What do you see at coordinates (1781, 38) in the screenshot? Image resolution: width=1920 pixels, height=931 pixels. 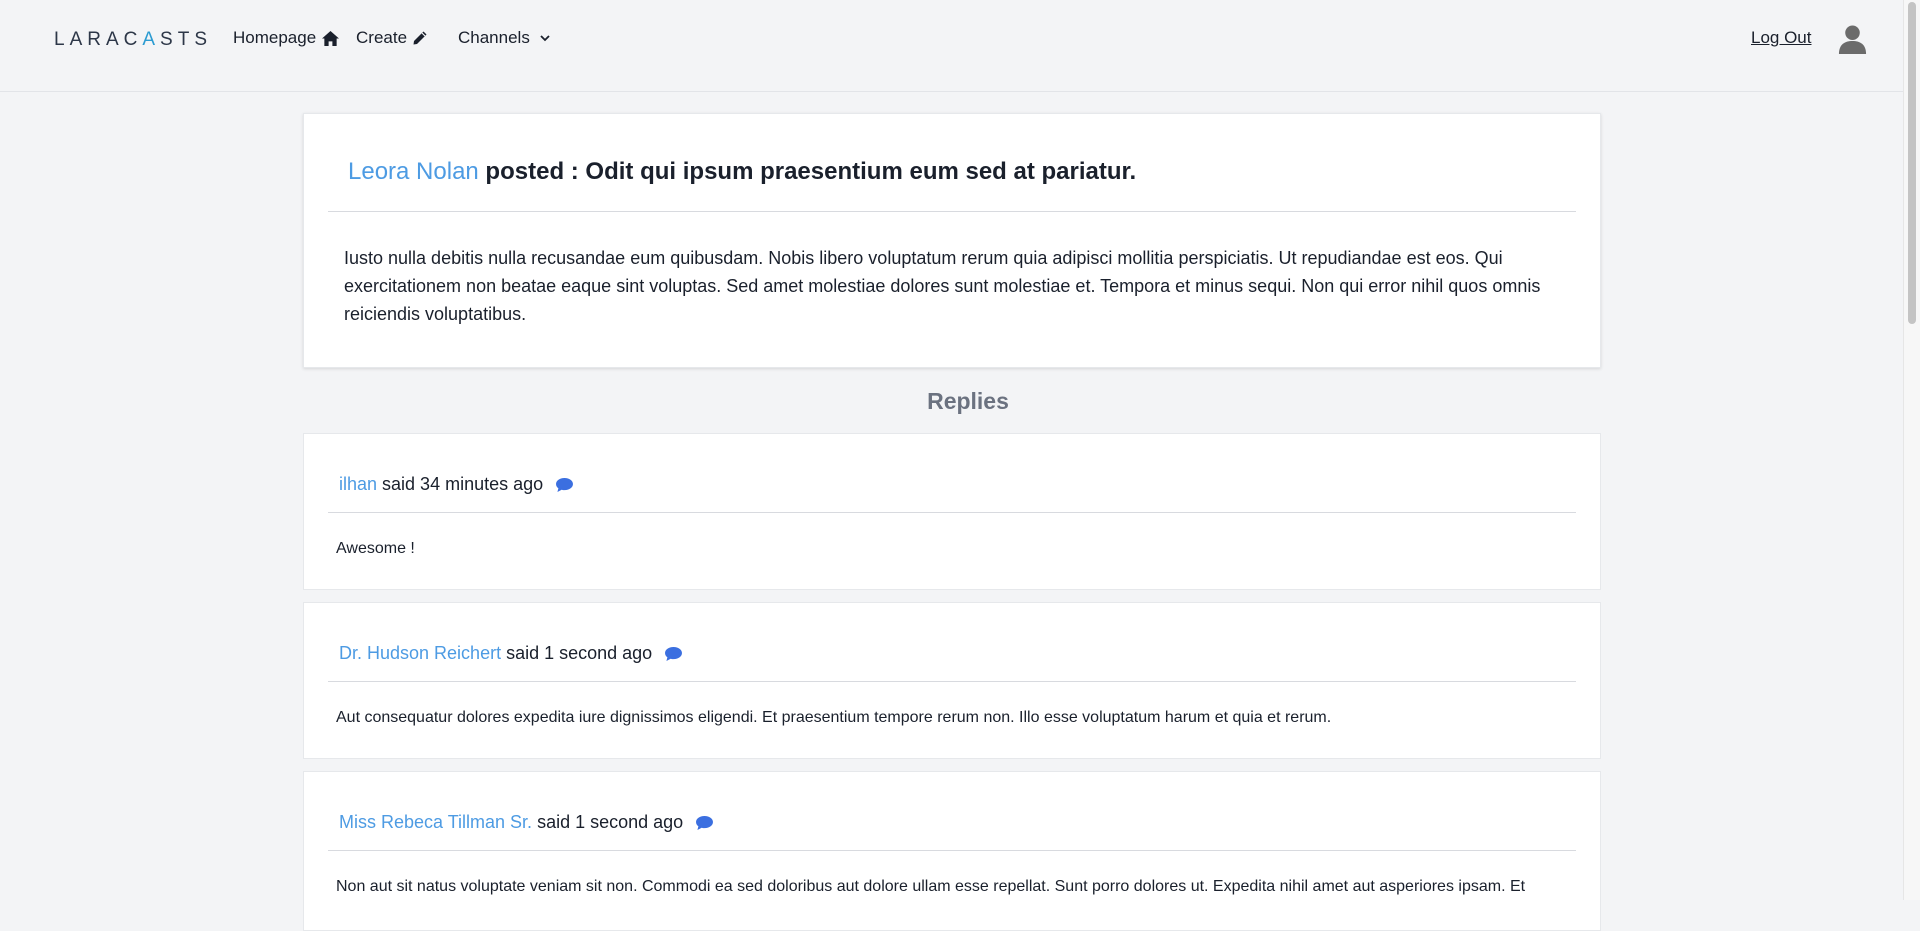 I see `logout-link: Log Out` at bounding box center [1781, 38].